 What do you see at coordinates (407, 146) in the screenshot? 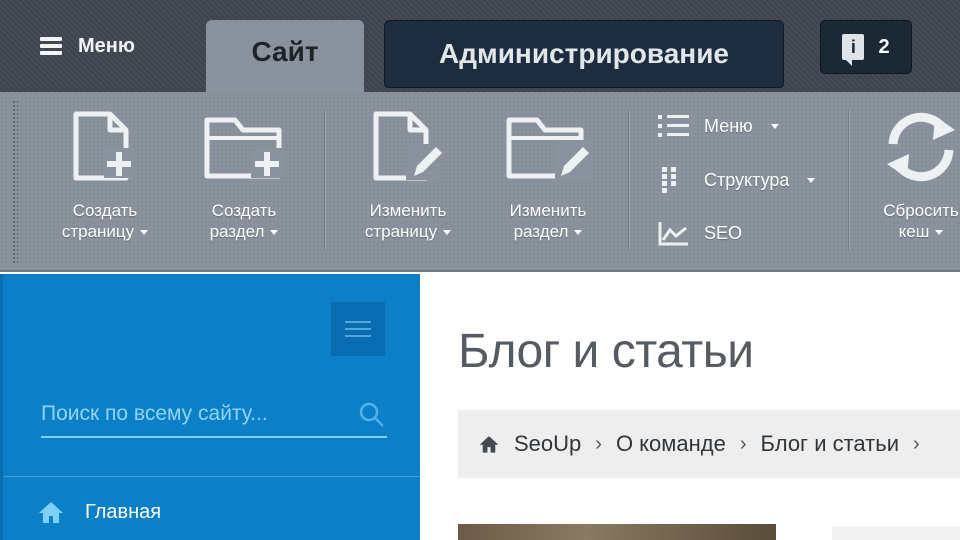
I see `edit-page-icon` at bounding box center [407, 146].